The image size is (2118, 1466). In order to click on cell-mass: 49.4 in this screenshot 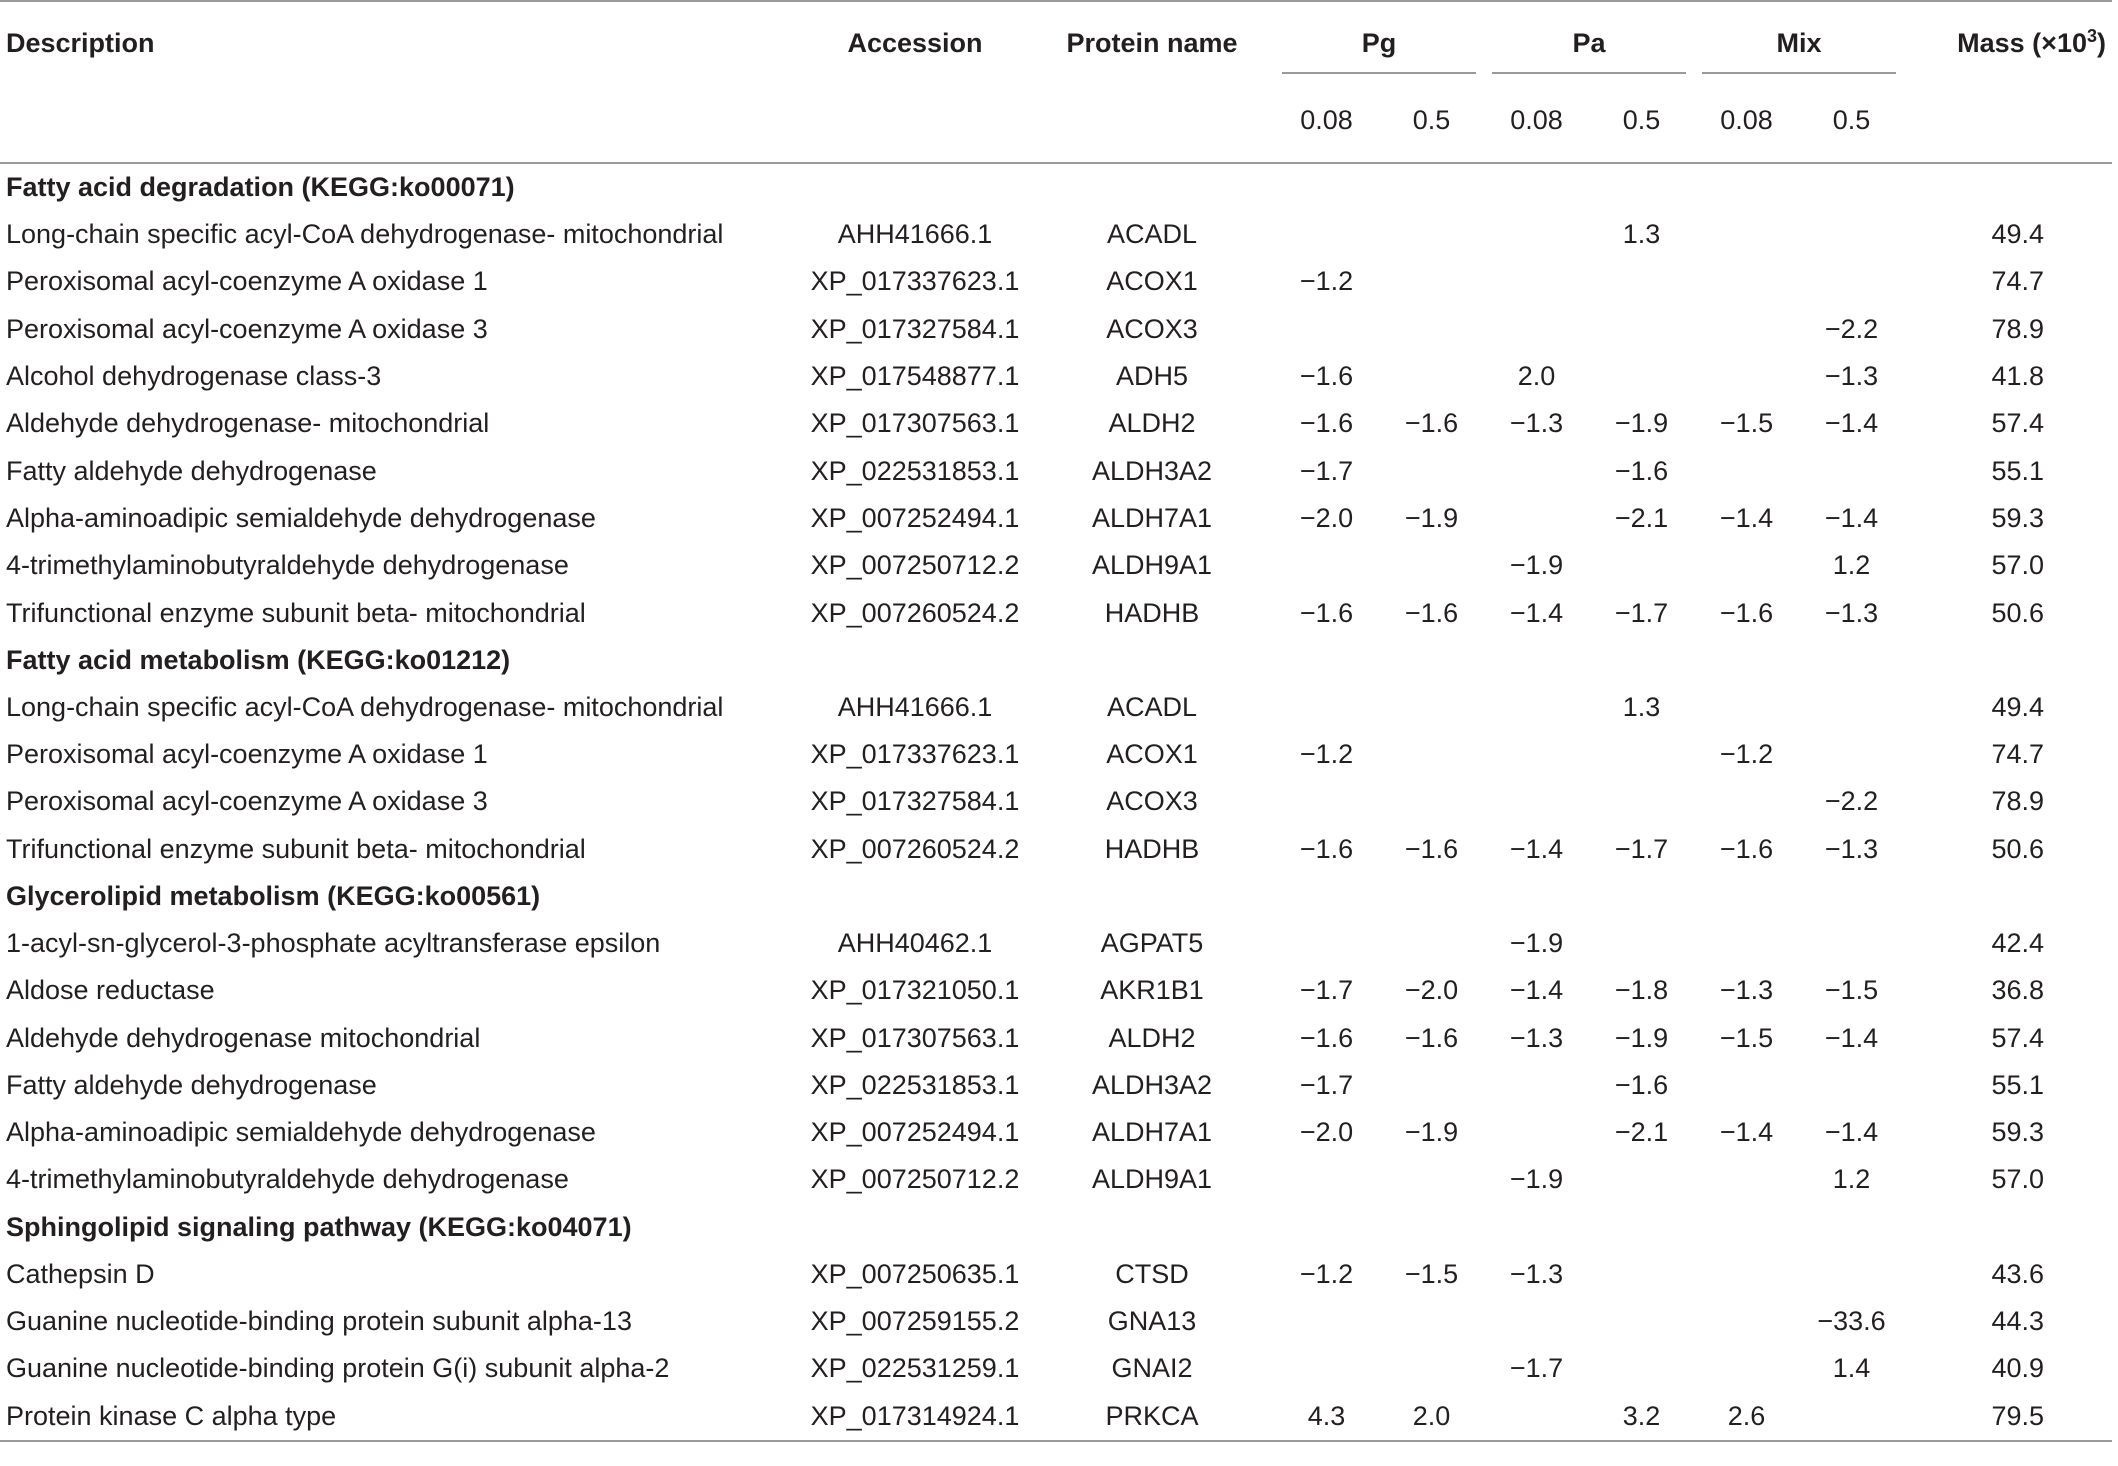, I will do `click(2017, 234)`.